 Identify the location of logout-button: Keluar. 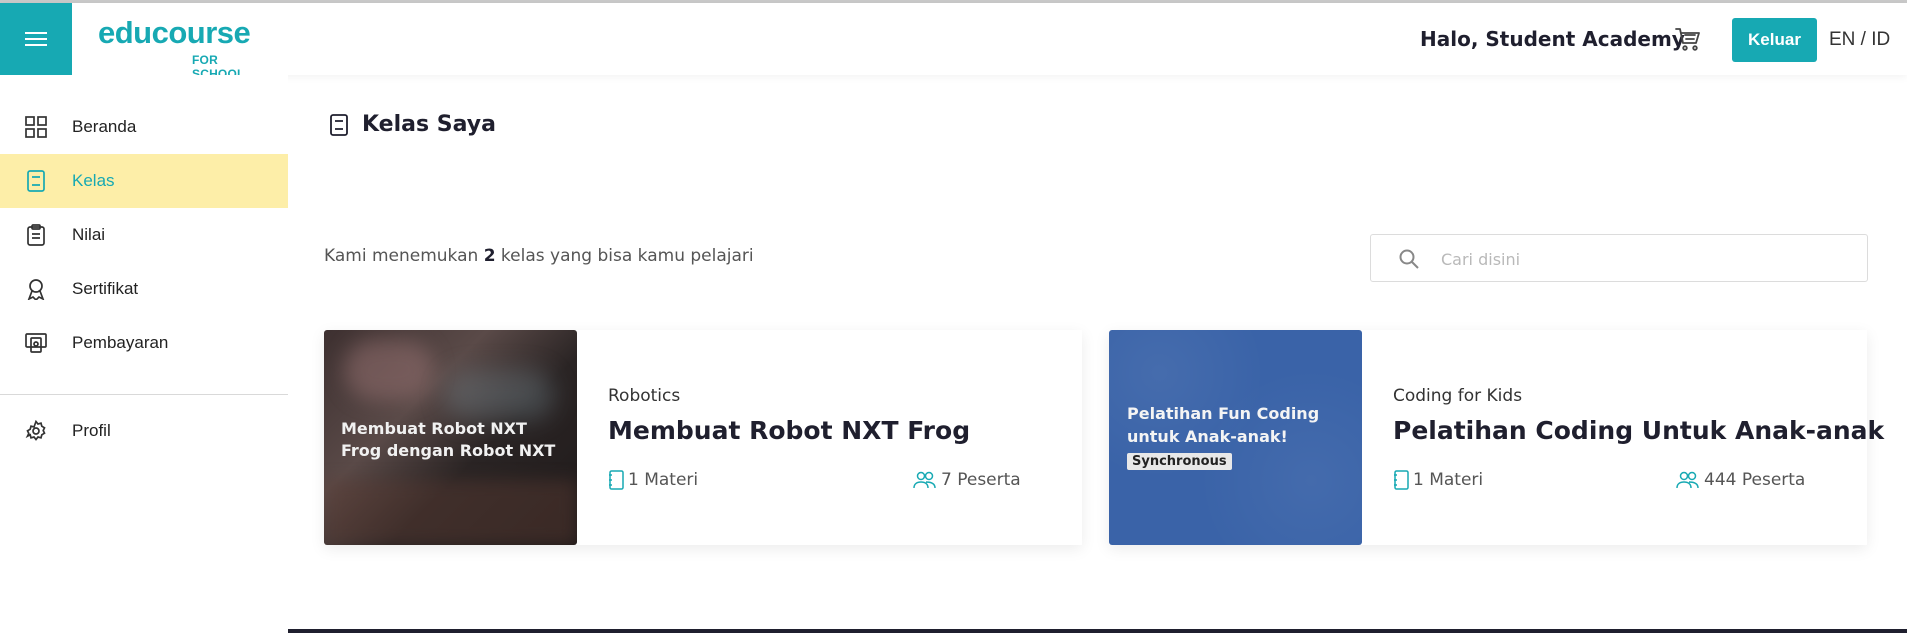
(1774, 40).